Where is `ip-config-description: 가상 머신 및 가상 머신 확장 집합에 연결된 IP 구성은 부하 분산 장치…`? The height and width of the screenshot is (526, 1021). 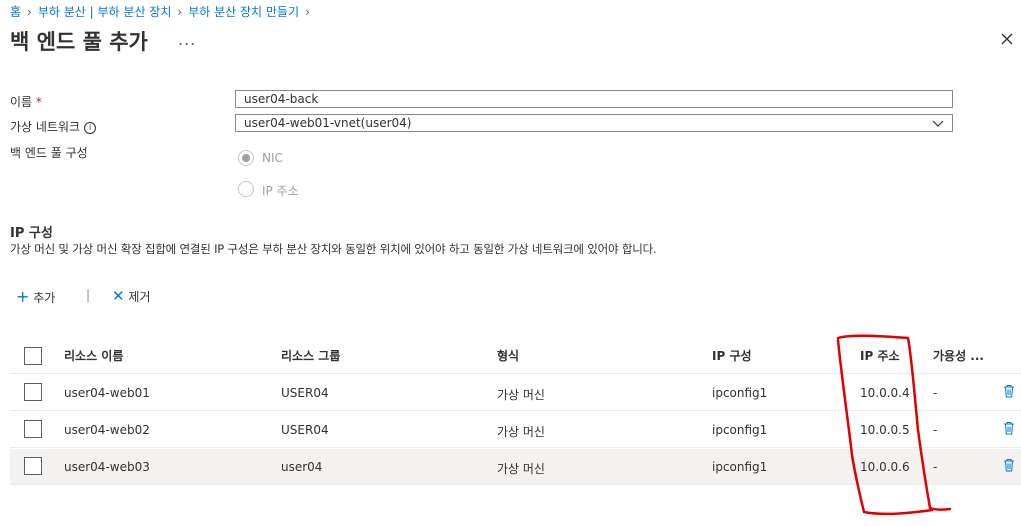
ip-config-description: 가상 머신 및 가상 머신 확장 집합에 연결된 IP 구성은 부하 분산 장치… is located at coordinates (333, 249).